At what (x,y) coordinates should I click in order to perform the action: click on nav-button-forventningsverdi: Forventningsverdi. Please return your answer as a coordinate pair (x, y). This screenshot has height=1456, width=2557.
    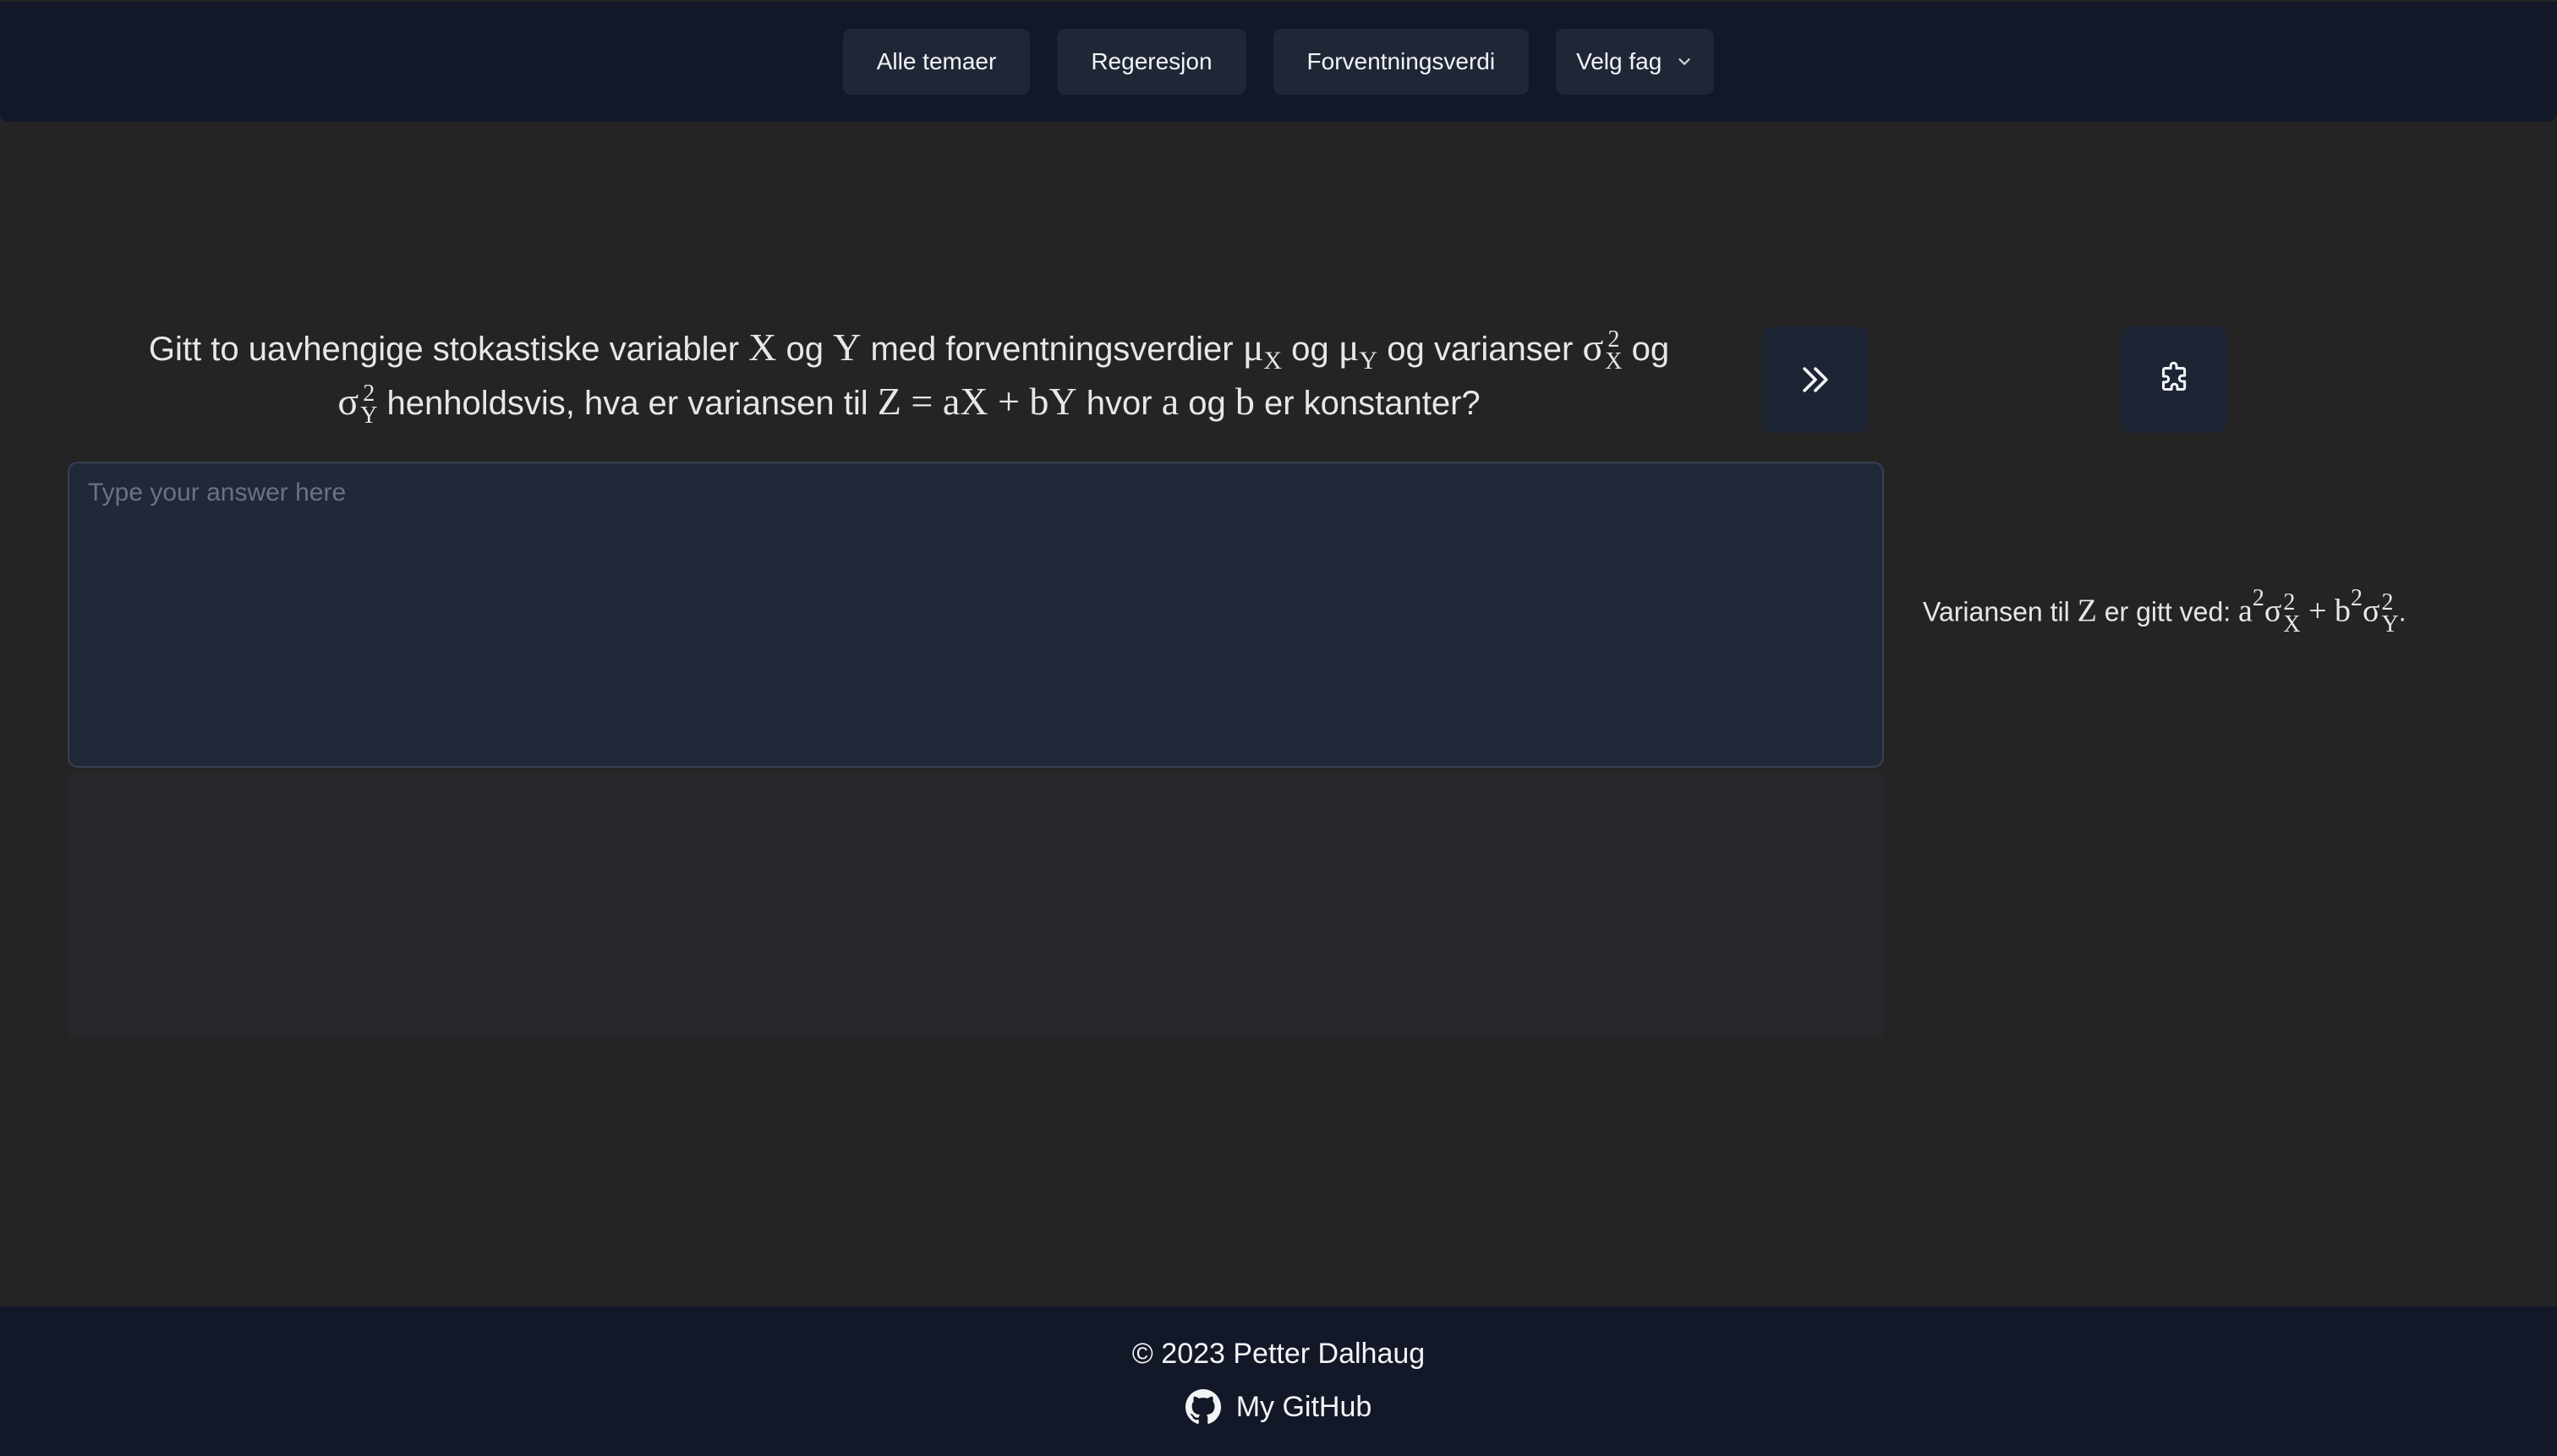
    Looking at the image, I should click on (1401, 62).